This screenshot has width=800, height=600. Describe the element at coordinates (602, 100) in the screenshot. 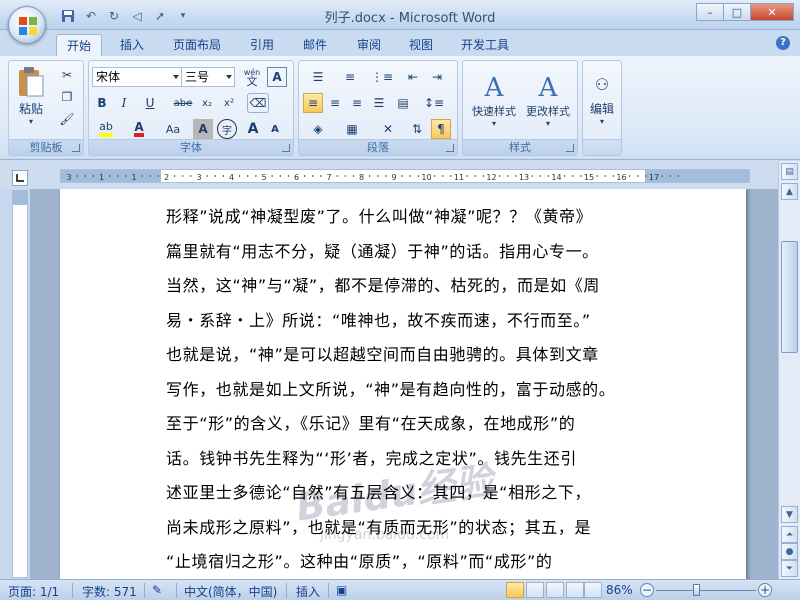

I see `editing-button: ⚇ 编辑 ▾` at that location.